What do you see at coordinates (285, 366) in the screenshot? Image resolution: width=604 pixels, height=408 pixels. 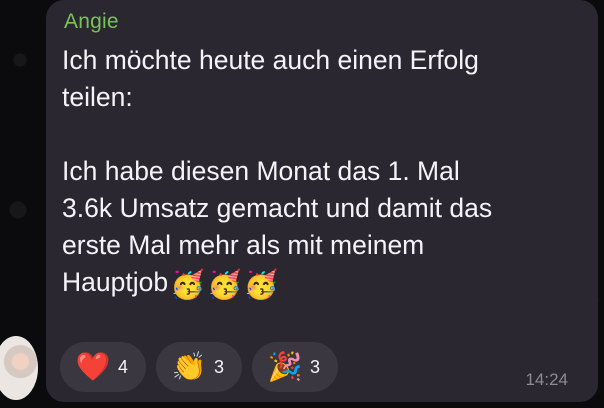 I see `party-popper-icon: 🎉` at bounding box center [285, 366].